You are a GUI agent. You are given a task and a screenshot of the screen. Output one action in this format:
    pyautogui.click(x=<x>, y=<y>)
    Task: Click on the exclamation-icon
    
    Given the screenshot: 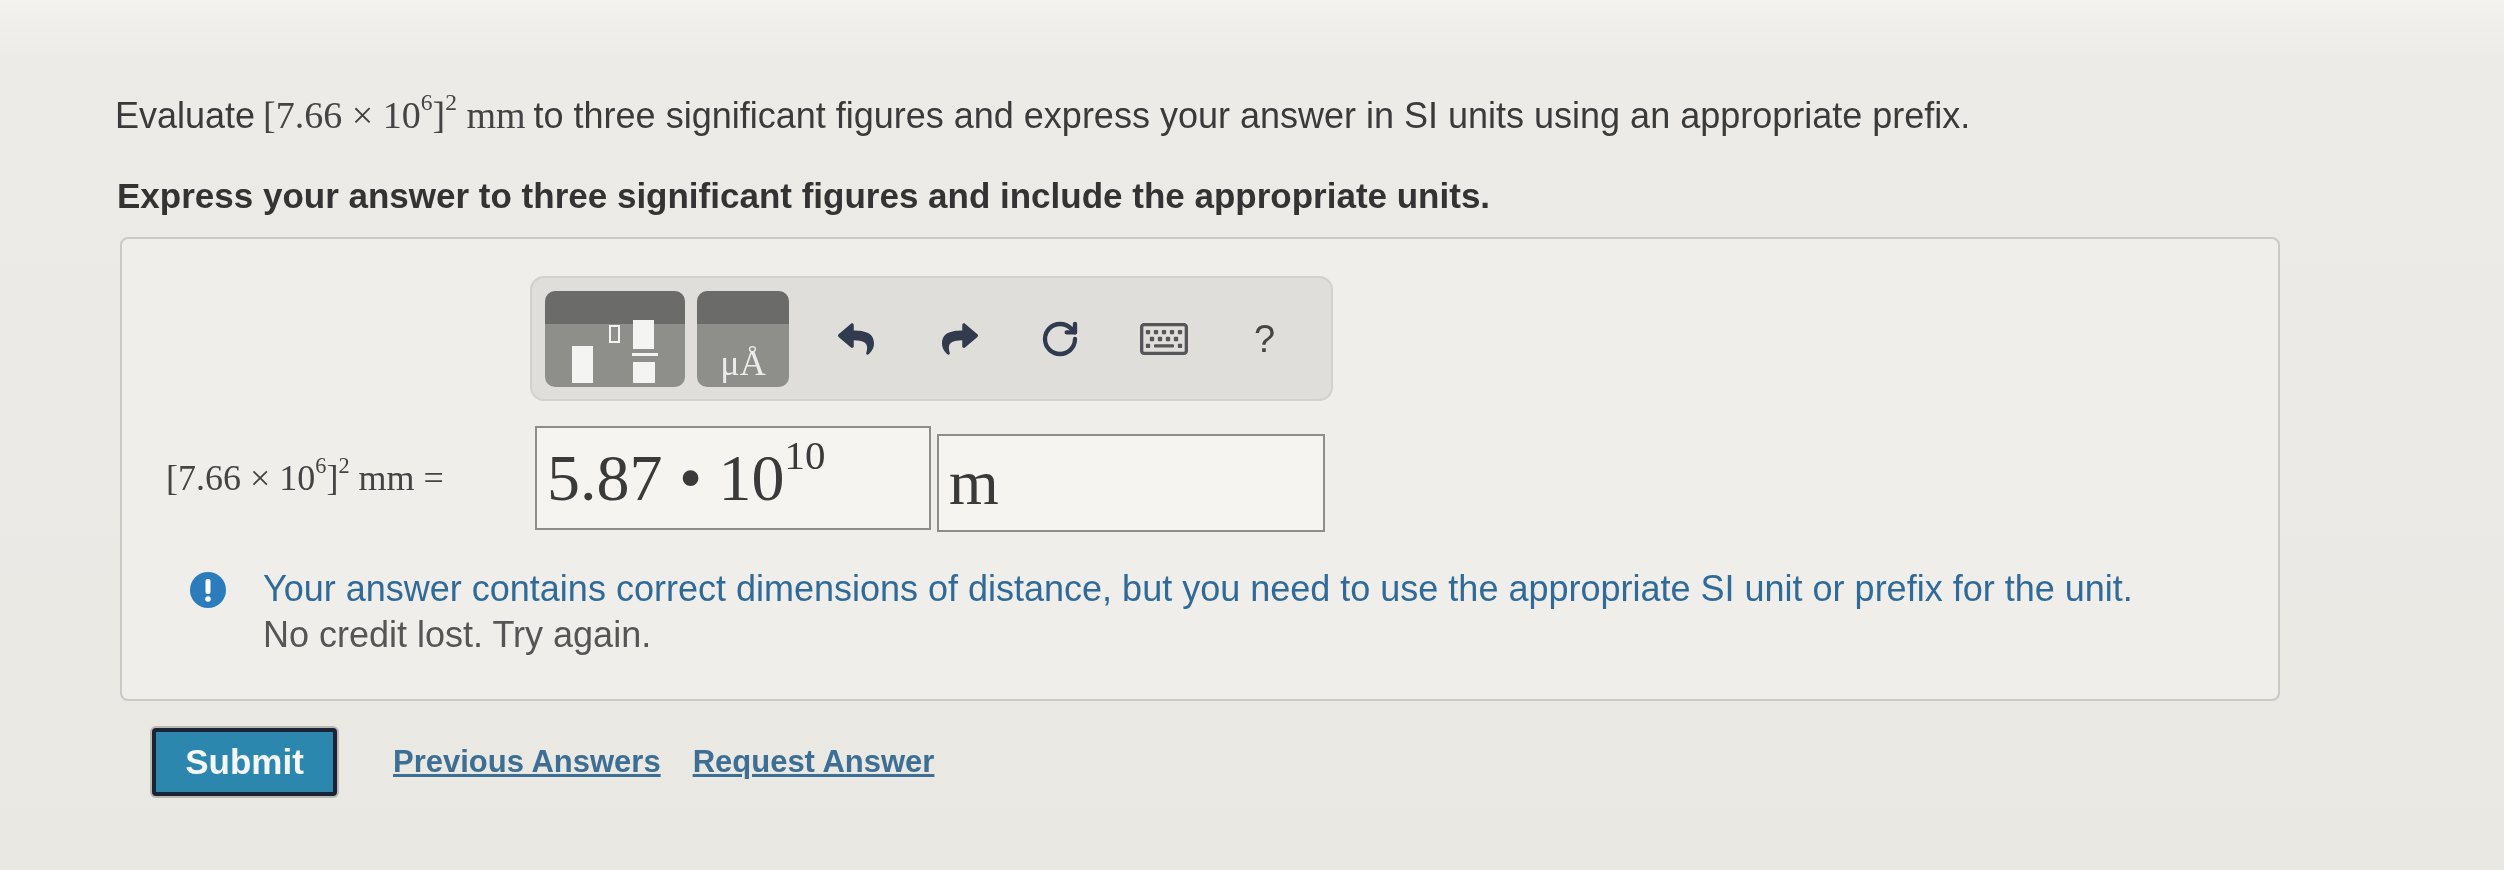 What is the action you would take?
    pyautogui.click(x=208, y=590)
    